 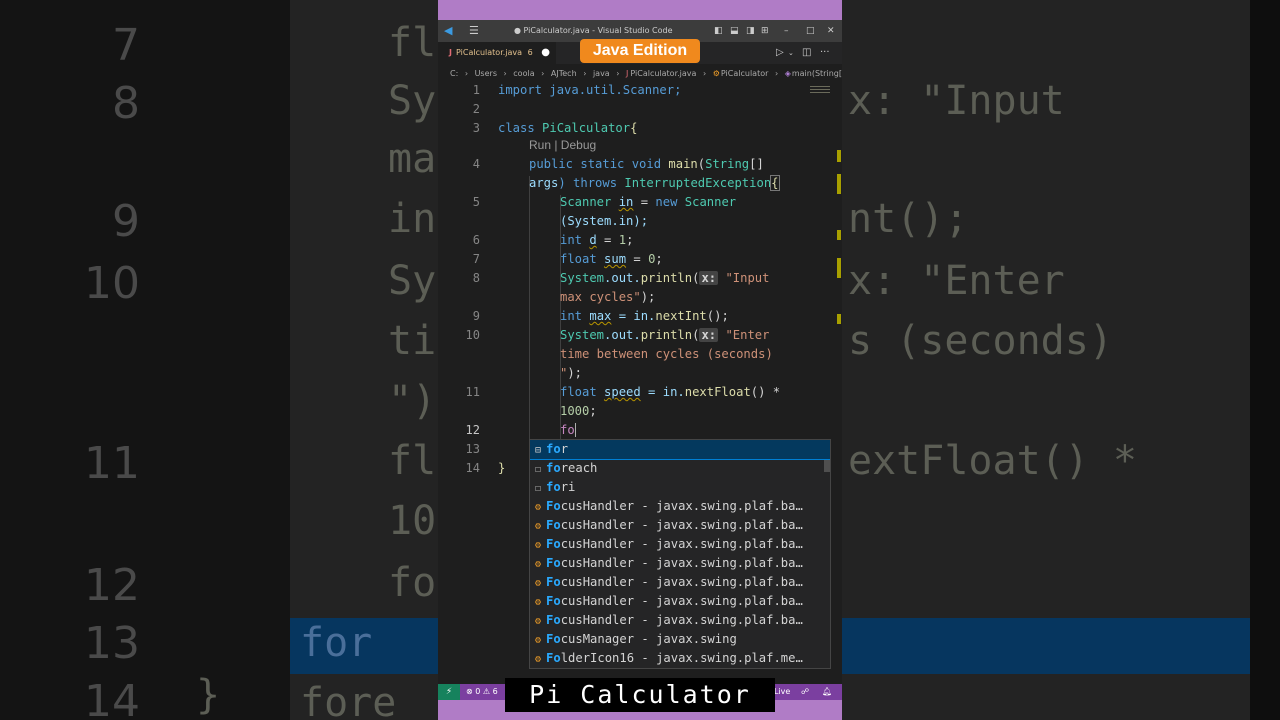 I want to click on breadcrumb-item: Users, so click(x=486, y=73).